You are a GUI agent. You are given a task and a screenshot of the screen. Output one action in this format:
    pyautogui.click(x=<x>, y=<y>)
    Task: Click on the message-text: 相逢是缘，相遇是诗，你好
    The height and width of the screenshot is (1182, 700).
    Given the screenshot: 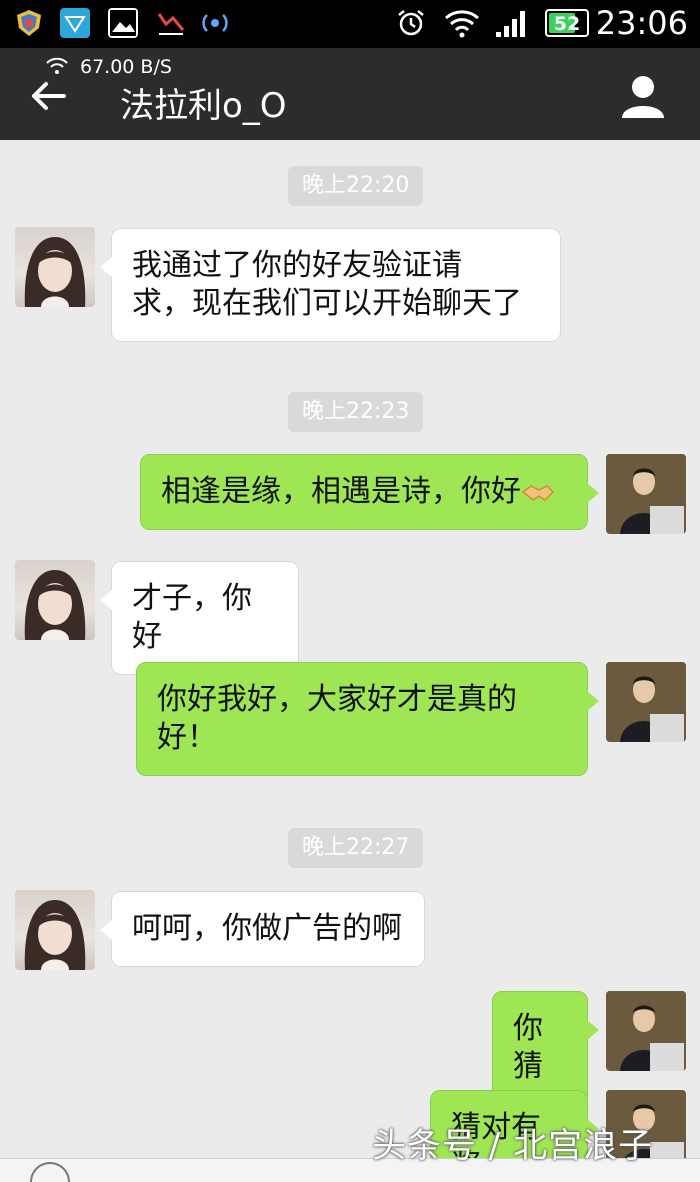 What is the action you would take?
    pyautogui.click(x=341, y=491)
    